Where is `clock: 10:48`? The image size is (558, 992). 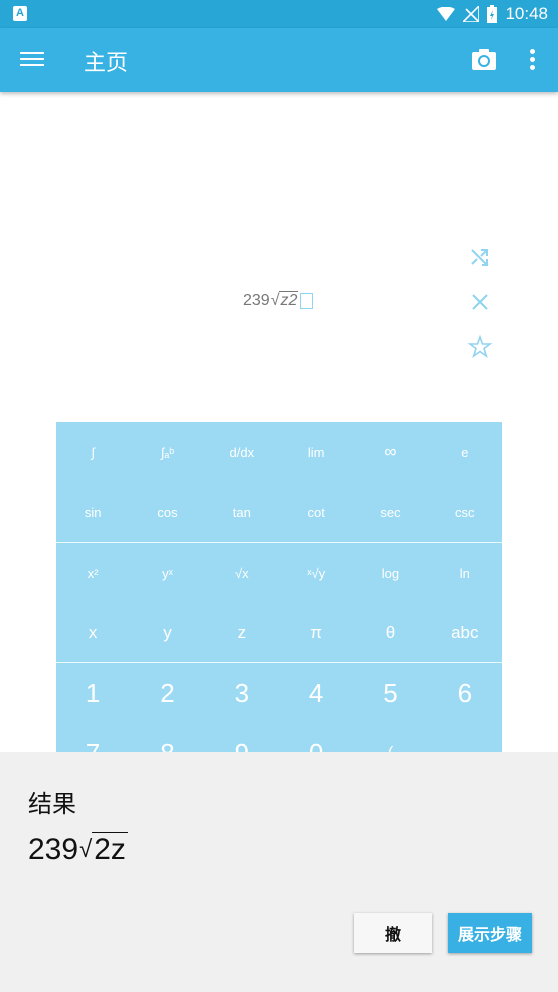
clock: 10:48 is located at coordinates (526, 13).